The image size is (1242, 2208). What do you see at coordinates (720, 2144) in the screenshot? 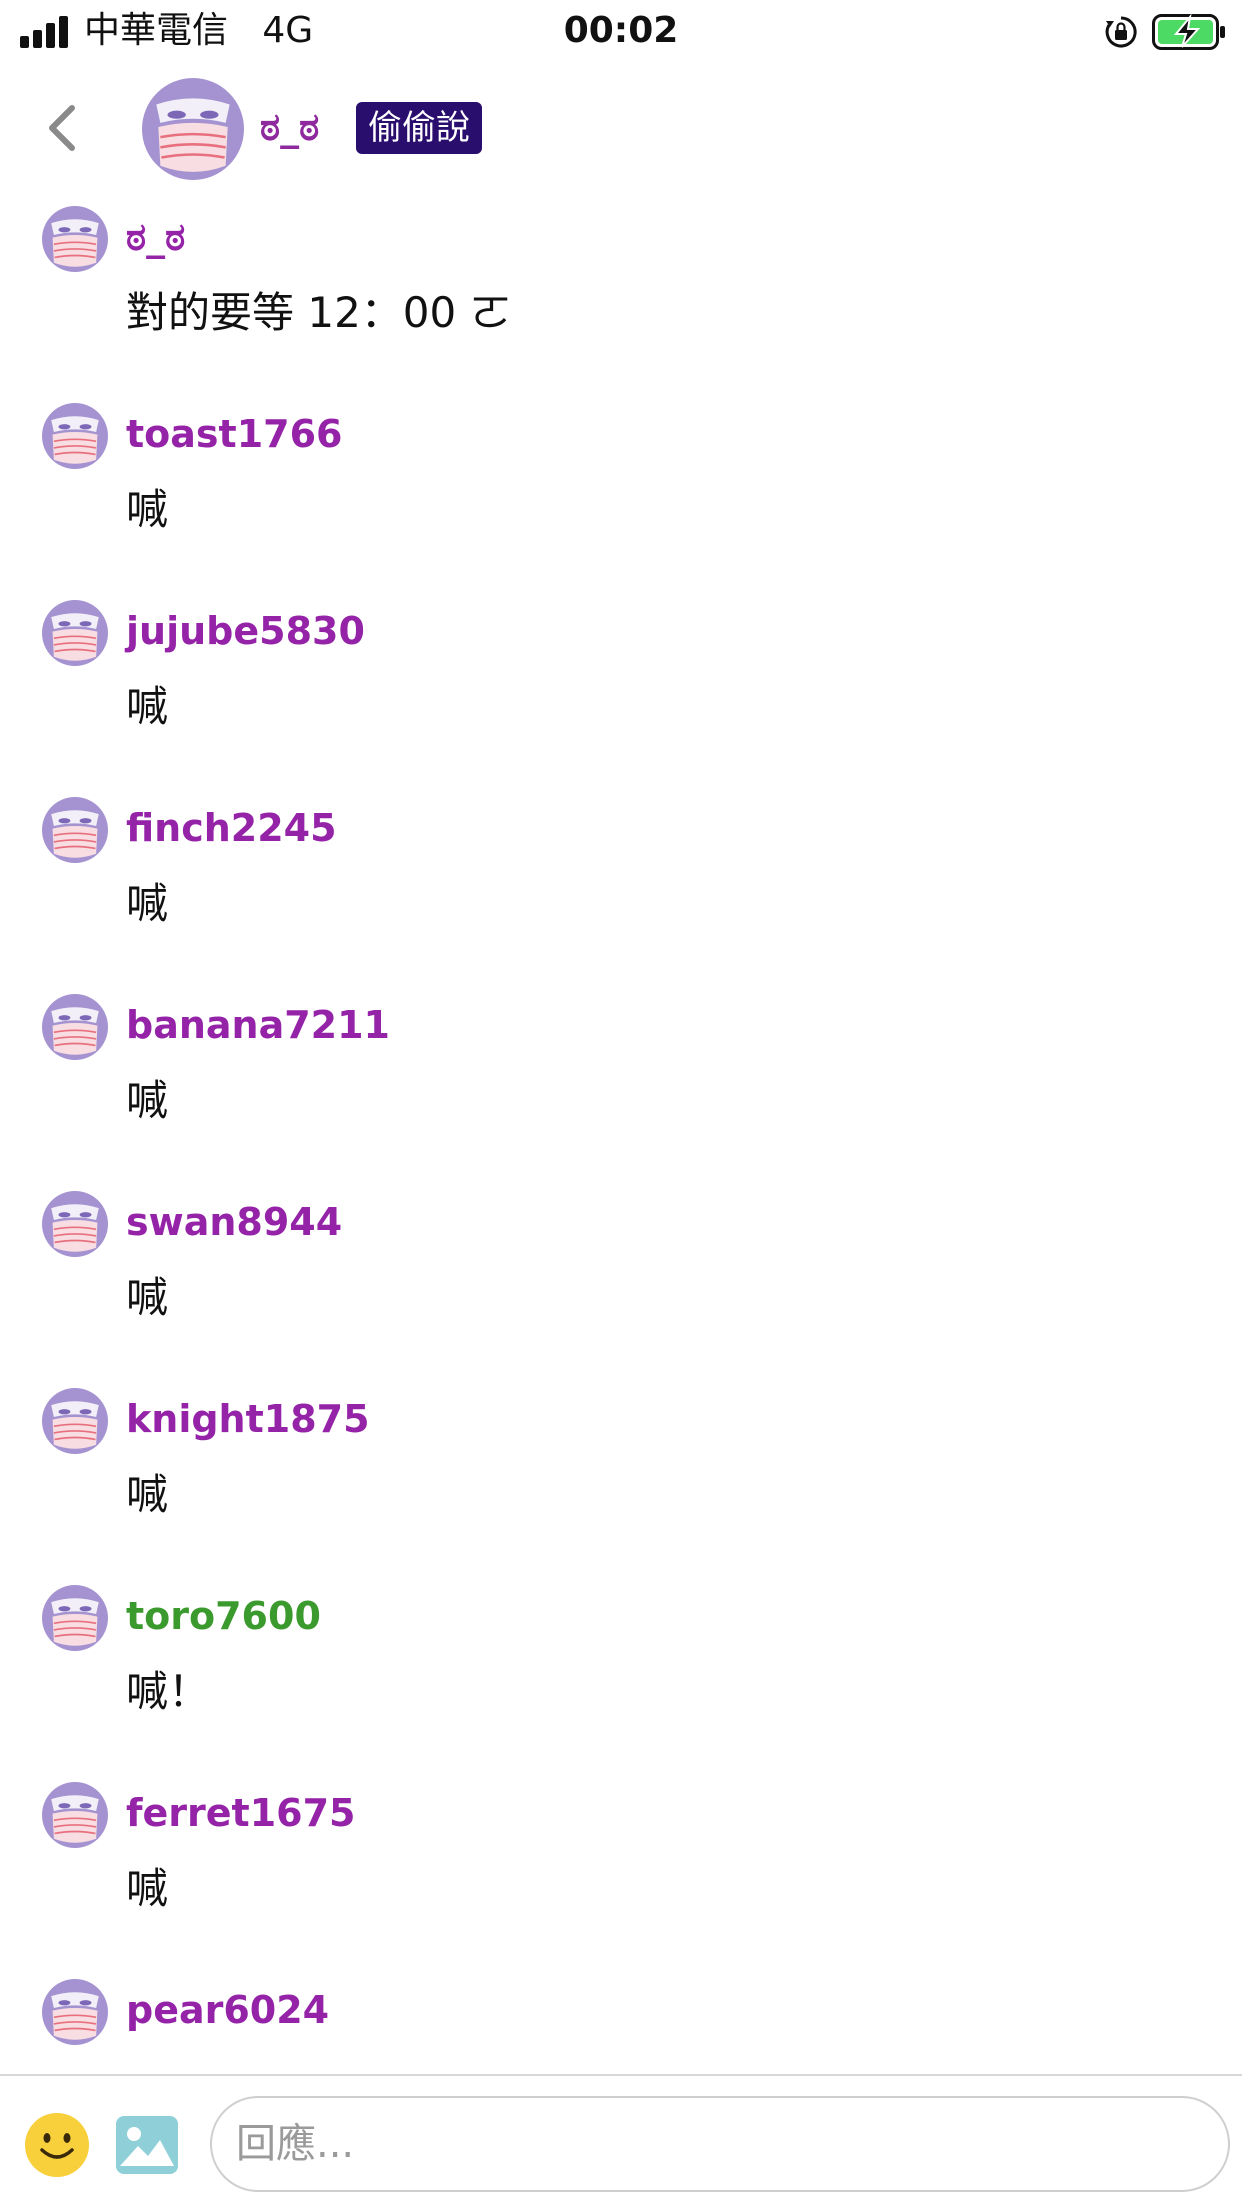
I see `reply-input` at bounding box center [720, 2144].